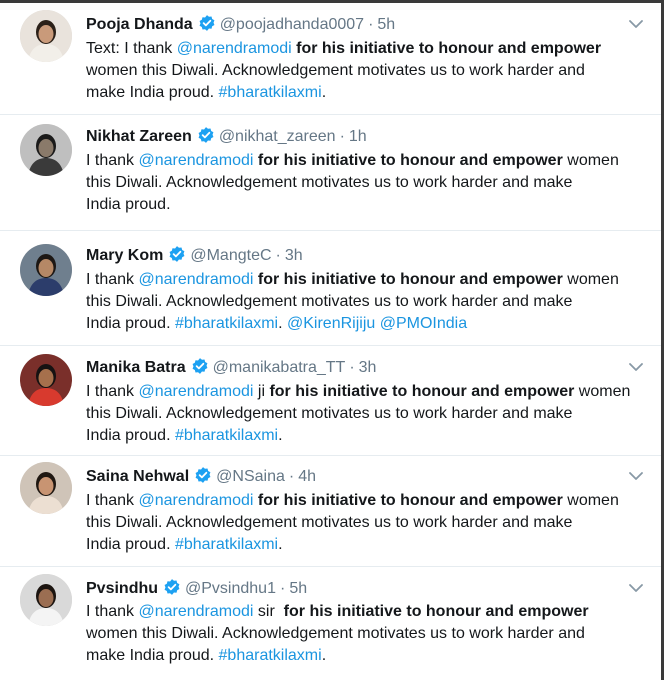  I want to click on user-handle: @nikhat_zareen, so click(277, 136).